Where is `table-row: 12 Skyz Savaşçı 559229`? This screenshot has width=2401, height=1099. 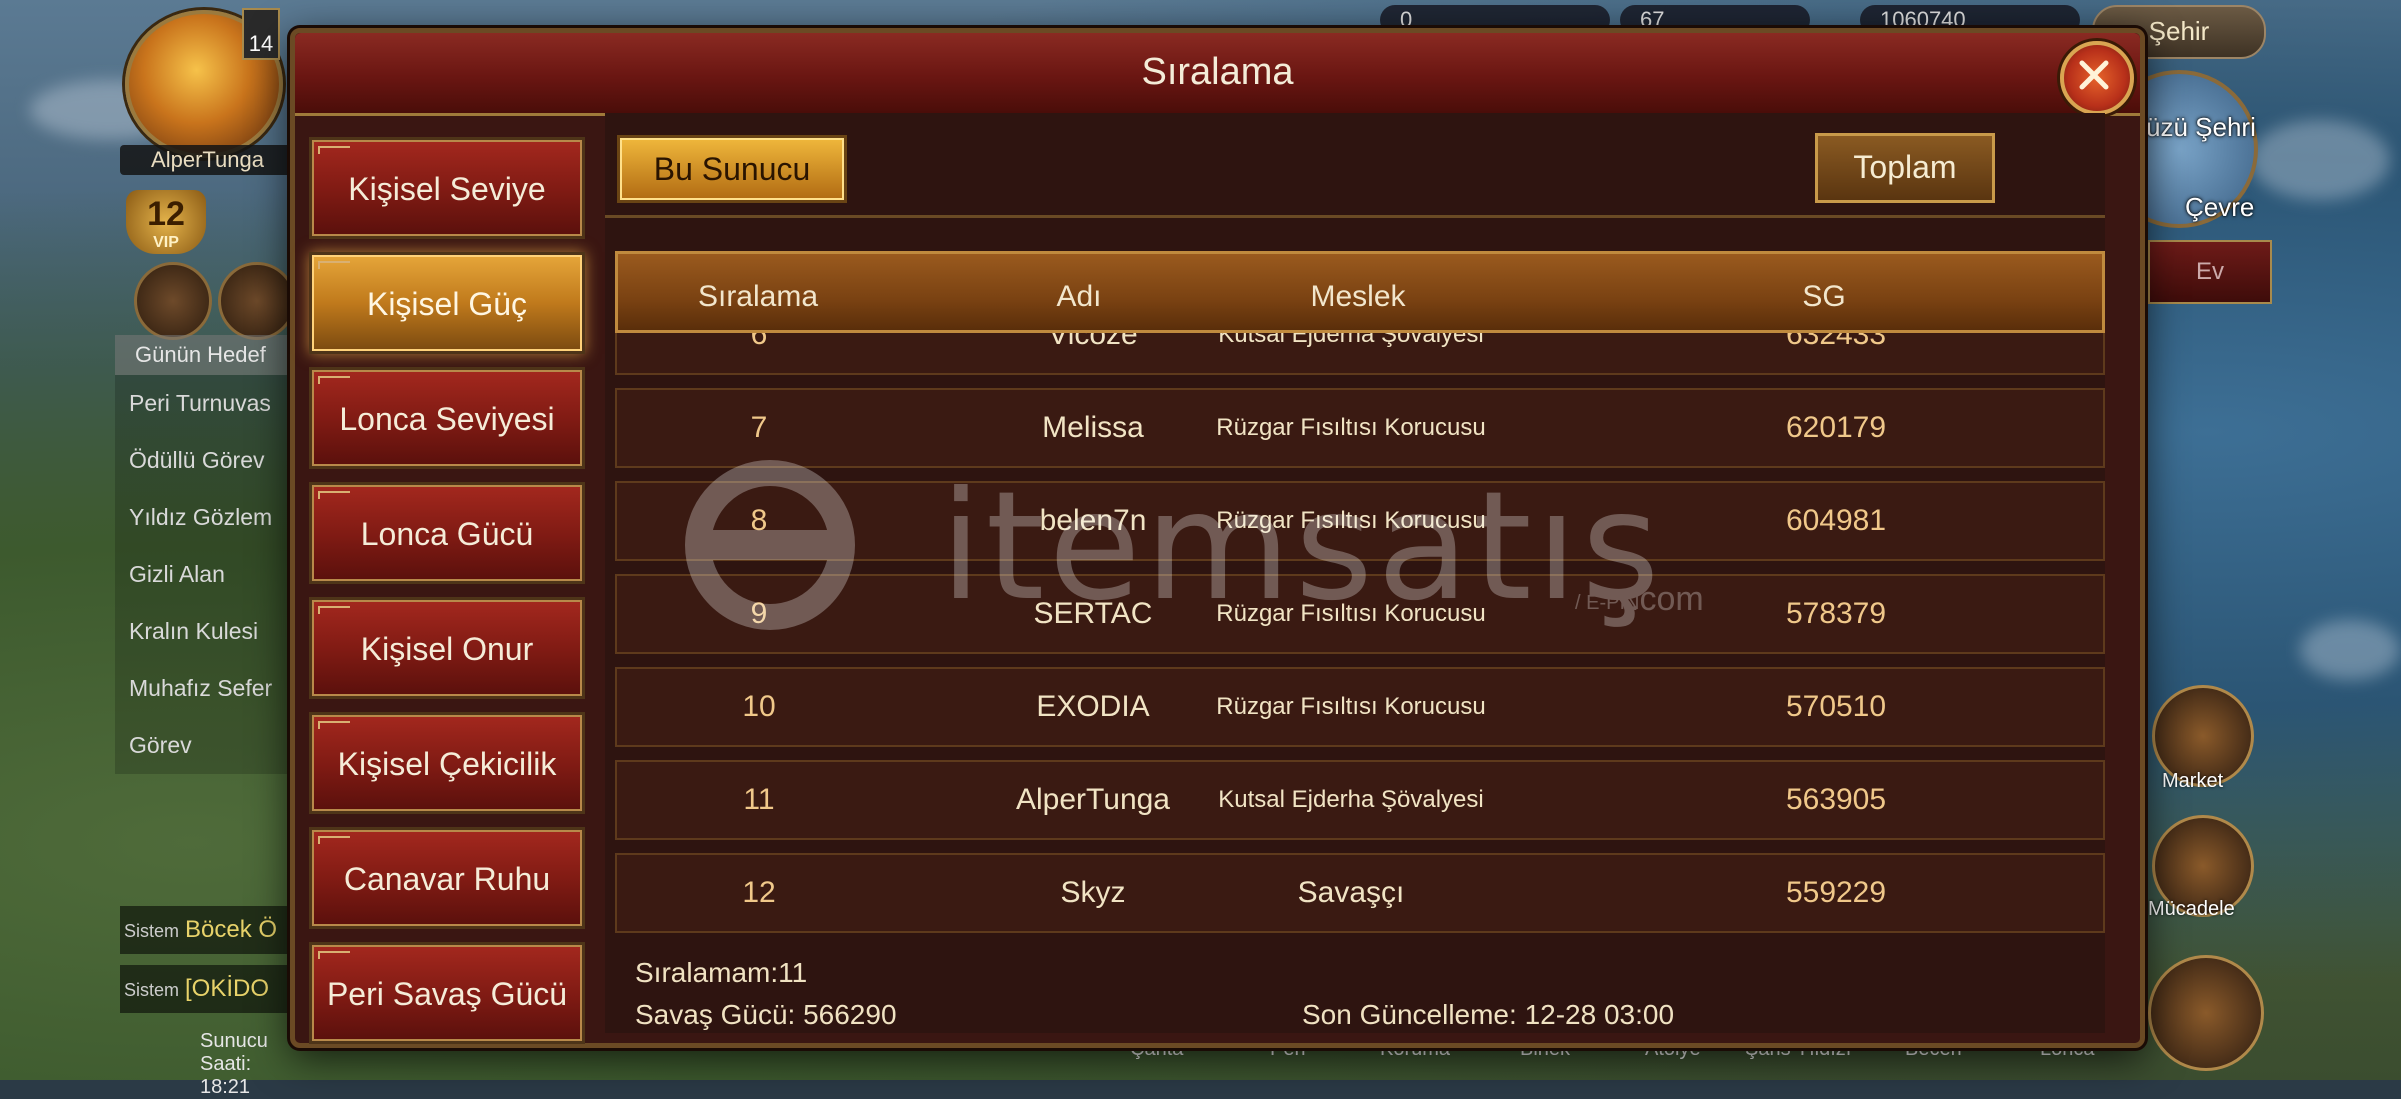 table-row: 12 Skyz Savaşçı 559229 is located at coordinates (1360, 893).